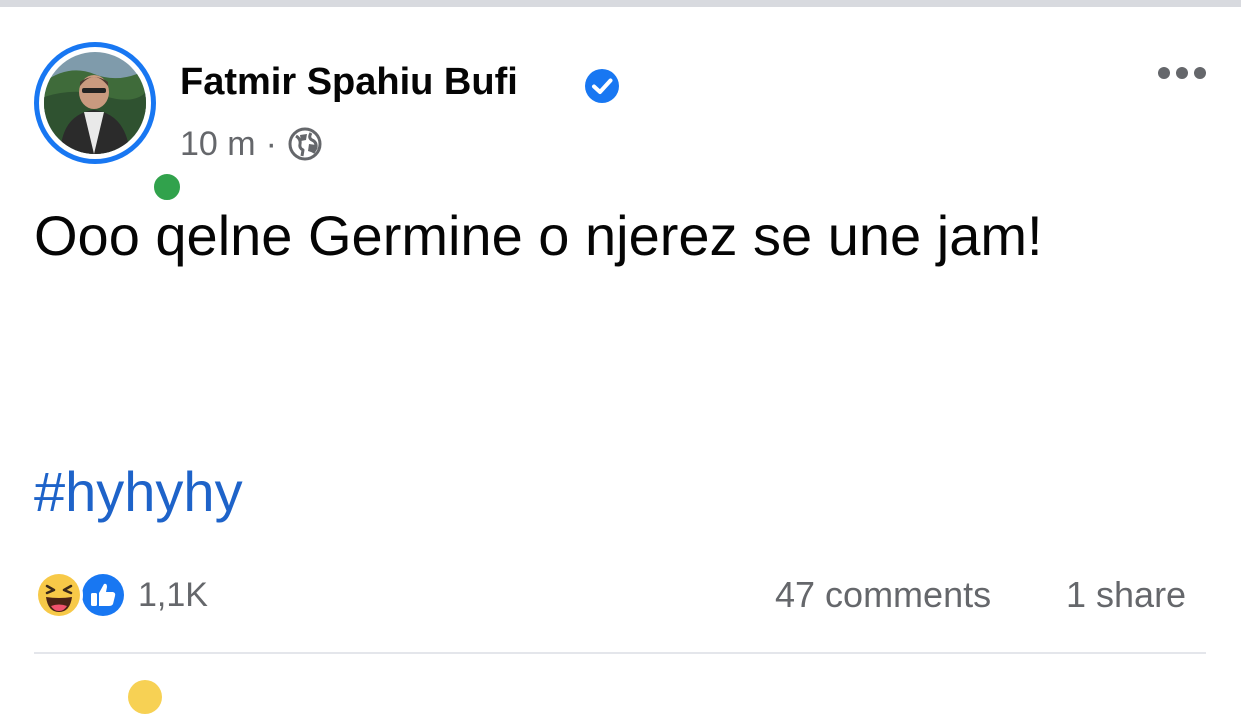  Describe the element at coordinates (59, 595) in the screenshot. I see `haha-icon` at that location.